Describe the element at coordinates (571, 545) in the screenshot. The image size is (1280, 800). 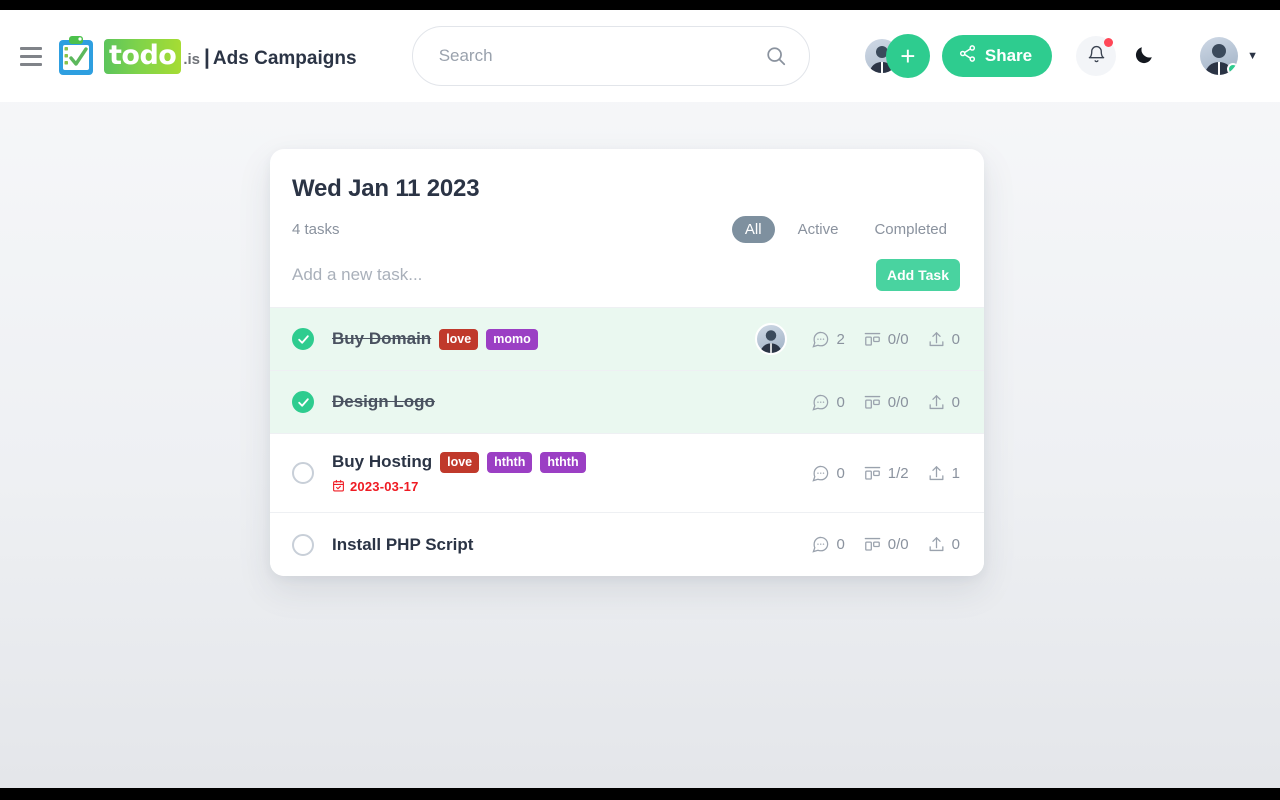
I see `task-content: Install PHP Script` at that location.